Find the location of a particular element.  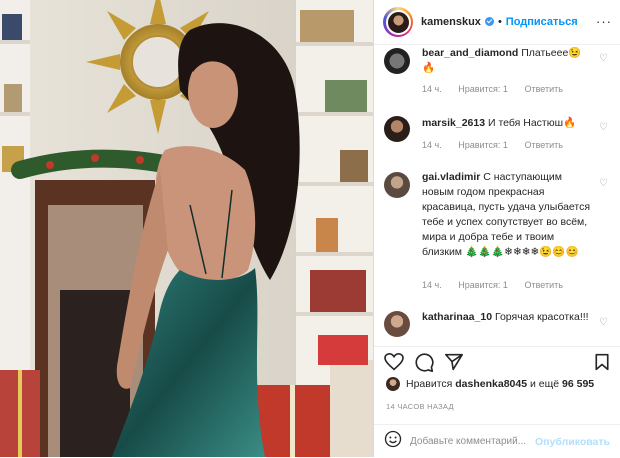

post-comment-button: Опубликовать is located at coordinates (572, 442).